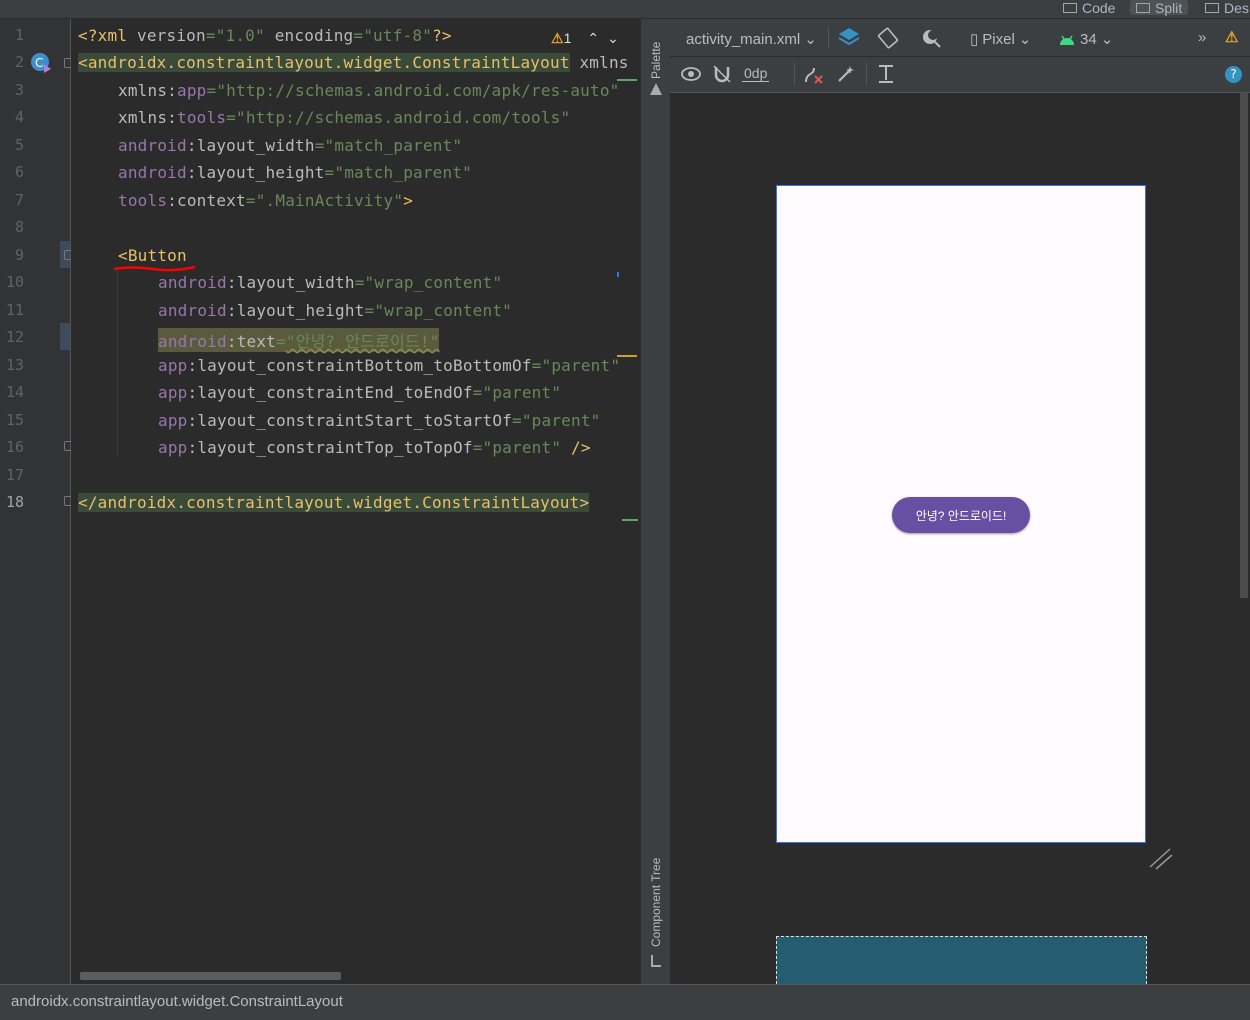 The image size is (1250, 1020). I want to click on token: >, so click(408, 200).